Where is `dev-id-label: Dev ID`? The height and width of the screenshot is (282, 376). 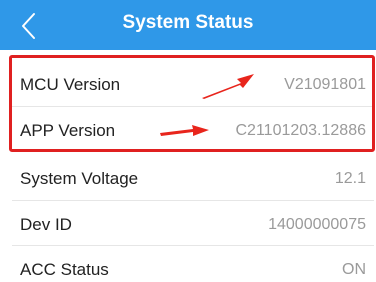
dev-id-label: Dev ID is located at coordinates (46, 224).